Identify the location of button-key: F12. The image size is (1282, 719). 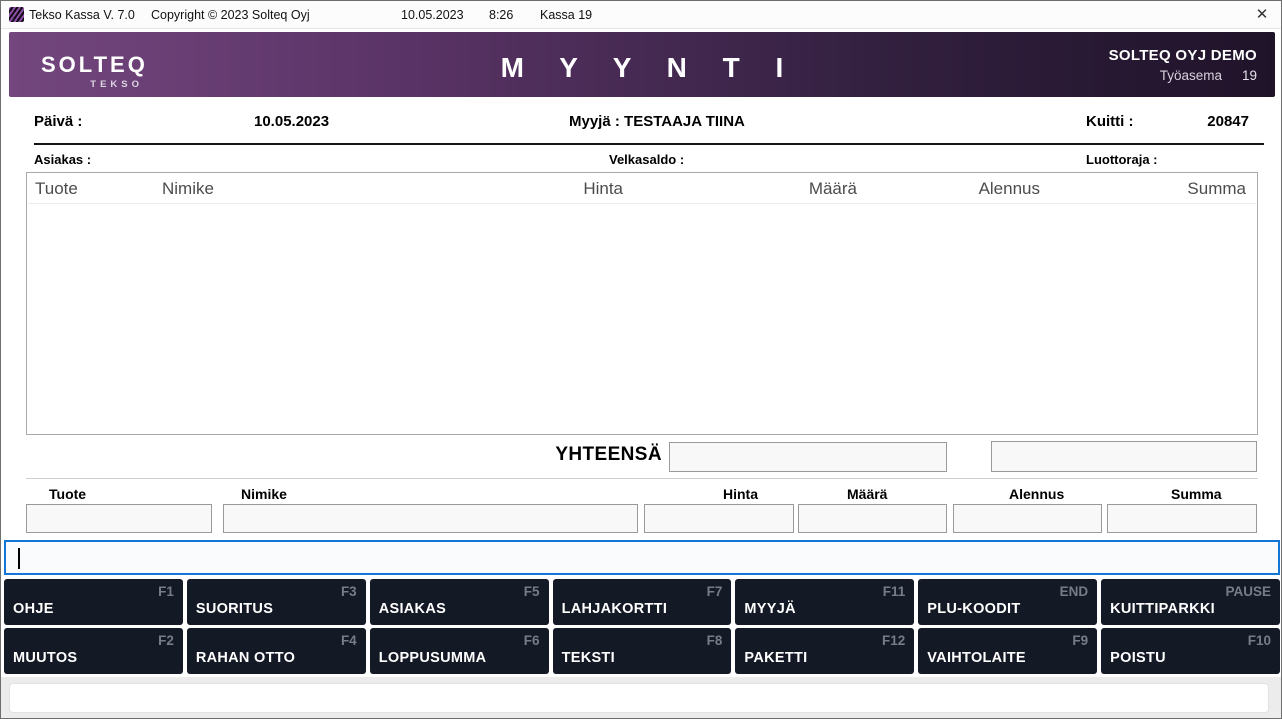
(894, 640).